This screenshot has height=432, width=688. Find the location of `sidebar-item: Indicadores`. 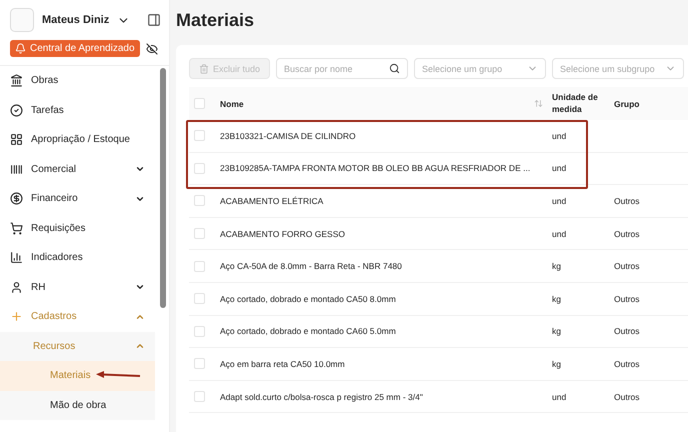

sidebar-item: Indicadores is located at coordinates (77, 257).